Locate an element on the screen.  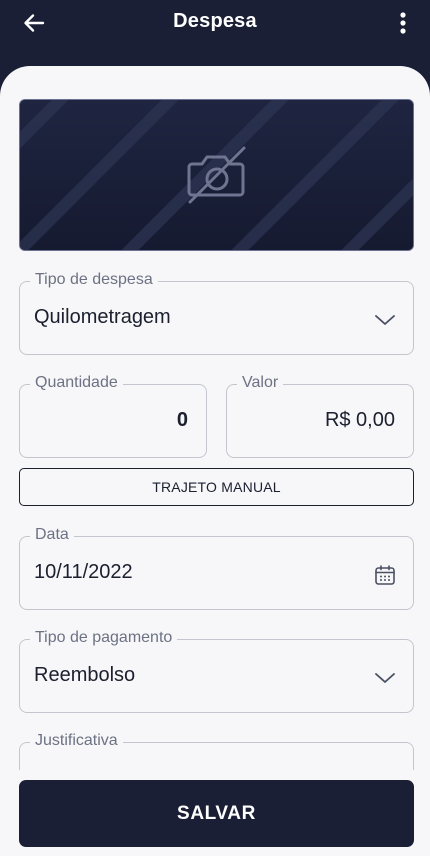
more-options-button is located at coordinates (403, 23).